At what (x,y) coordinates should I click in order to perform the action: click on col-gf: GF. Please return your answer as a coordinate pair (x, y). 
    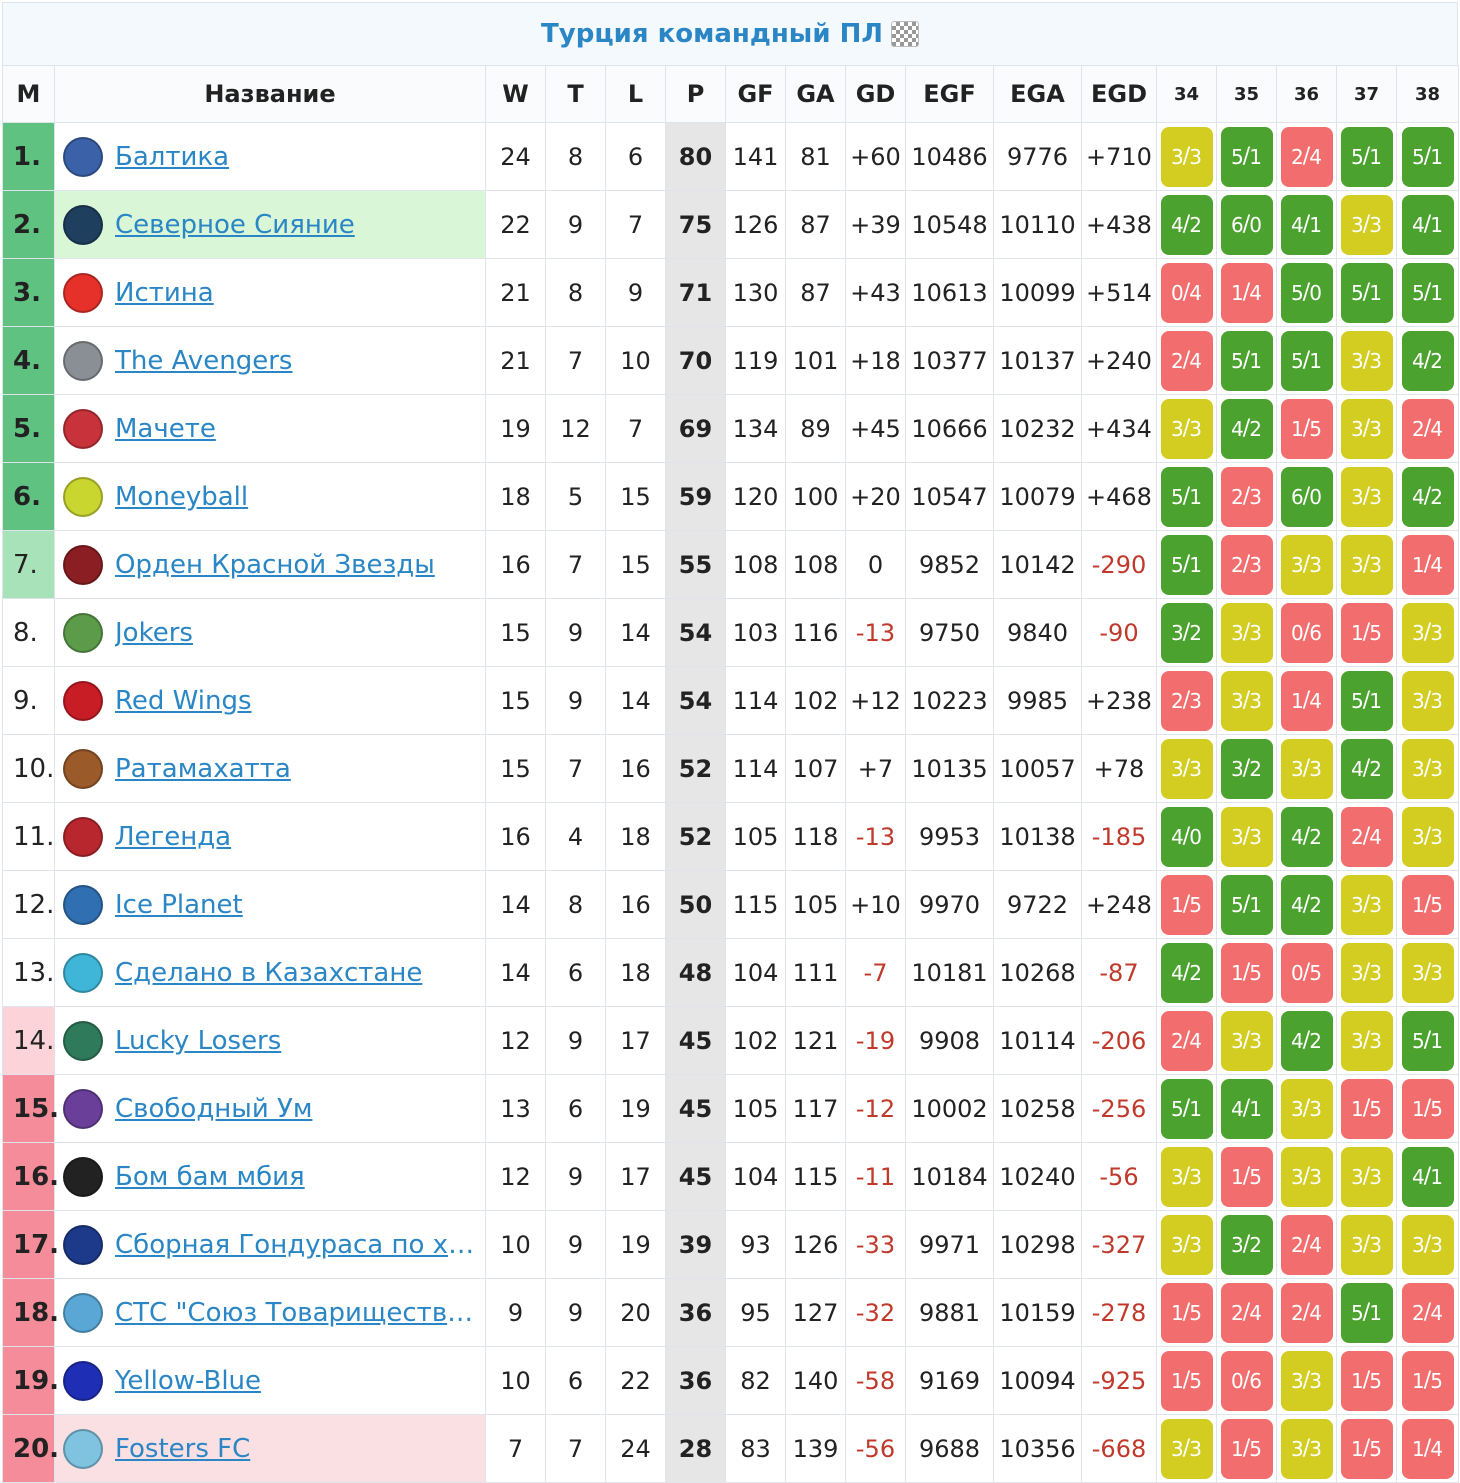
    Looking at the image, I should click on (755, 94).